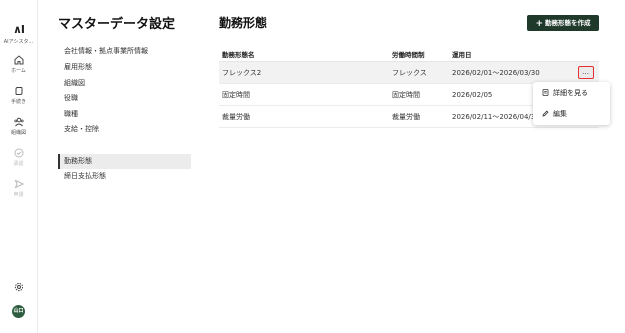 This screenshot has width=625, height=333. What do you see at coordinates (18, 133) in the screenshot?
I see `rail-item-label: 組織図` at bounding box center [18, 133].